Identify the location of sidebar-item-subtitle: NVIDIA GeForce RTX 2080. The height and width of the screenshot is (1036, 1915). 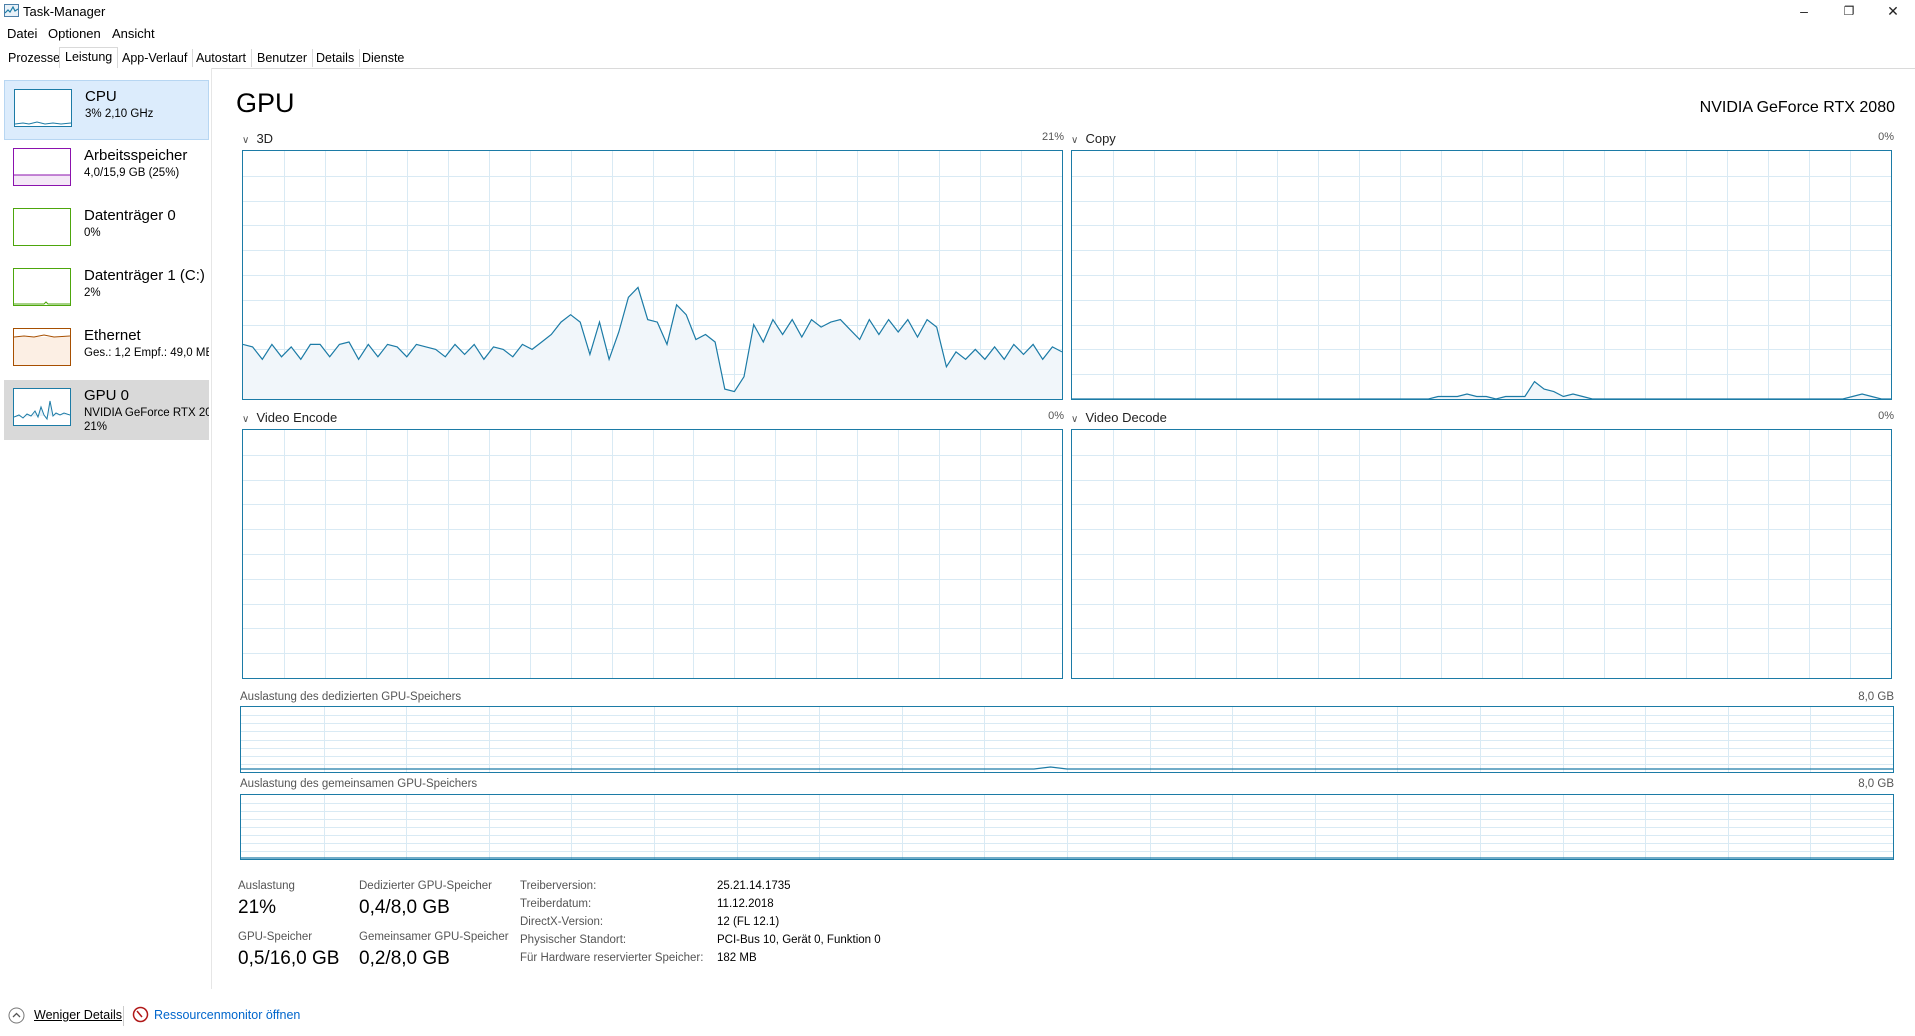
(146, 413).